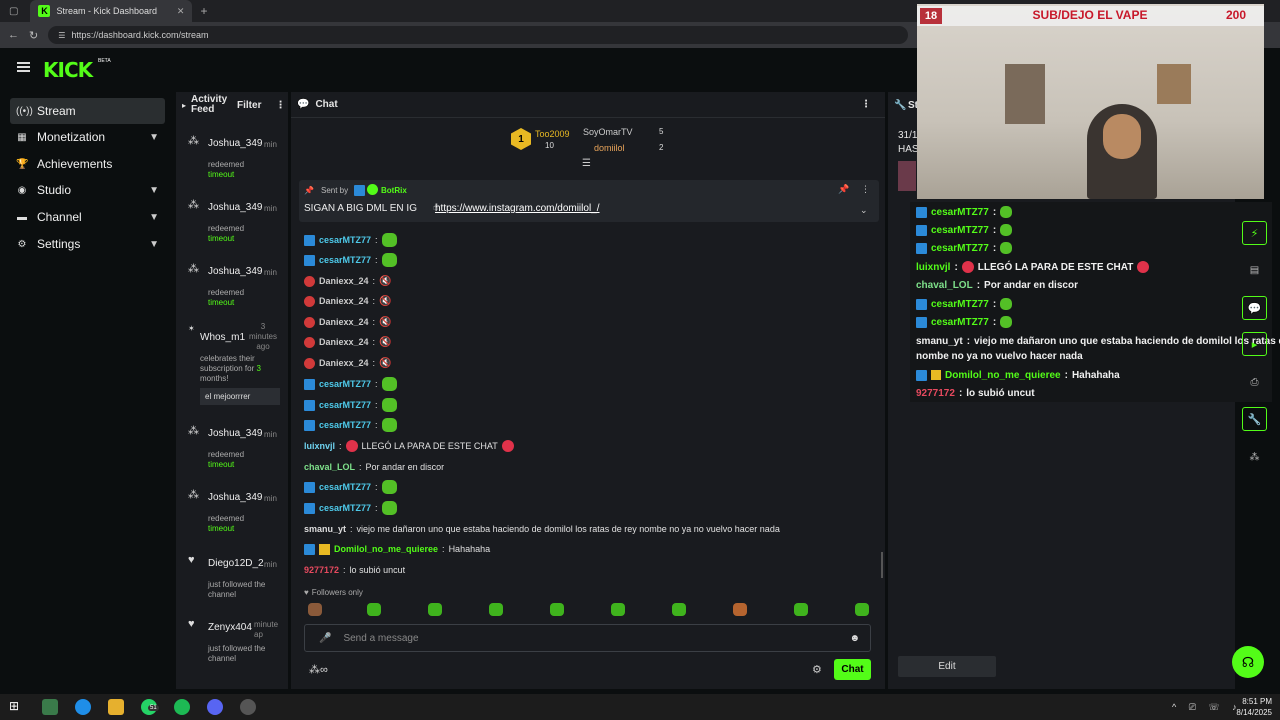  I want to click on document-icon: ▤, so click(1254, 270).